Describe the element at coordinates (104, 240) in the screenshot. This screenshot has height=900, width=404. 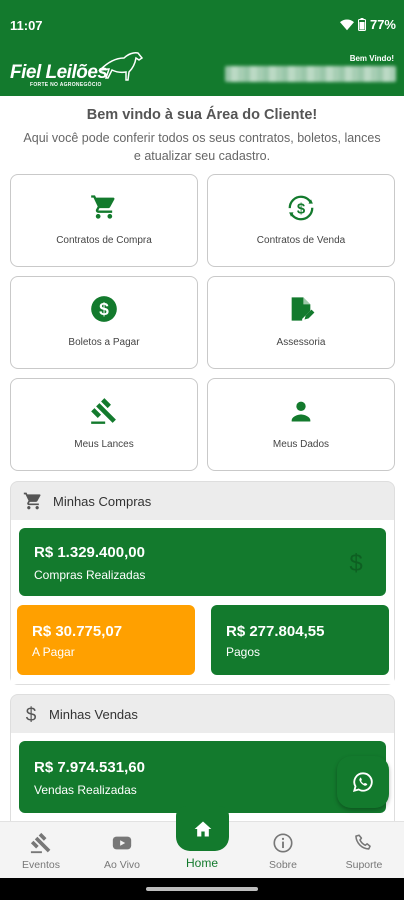
I see `menu-card-label: Contratos de Compra` at that location.